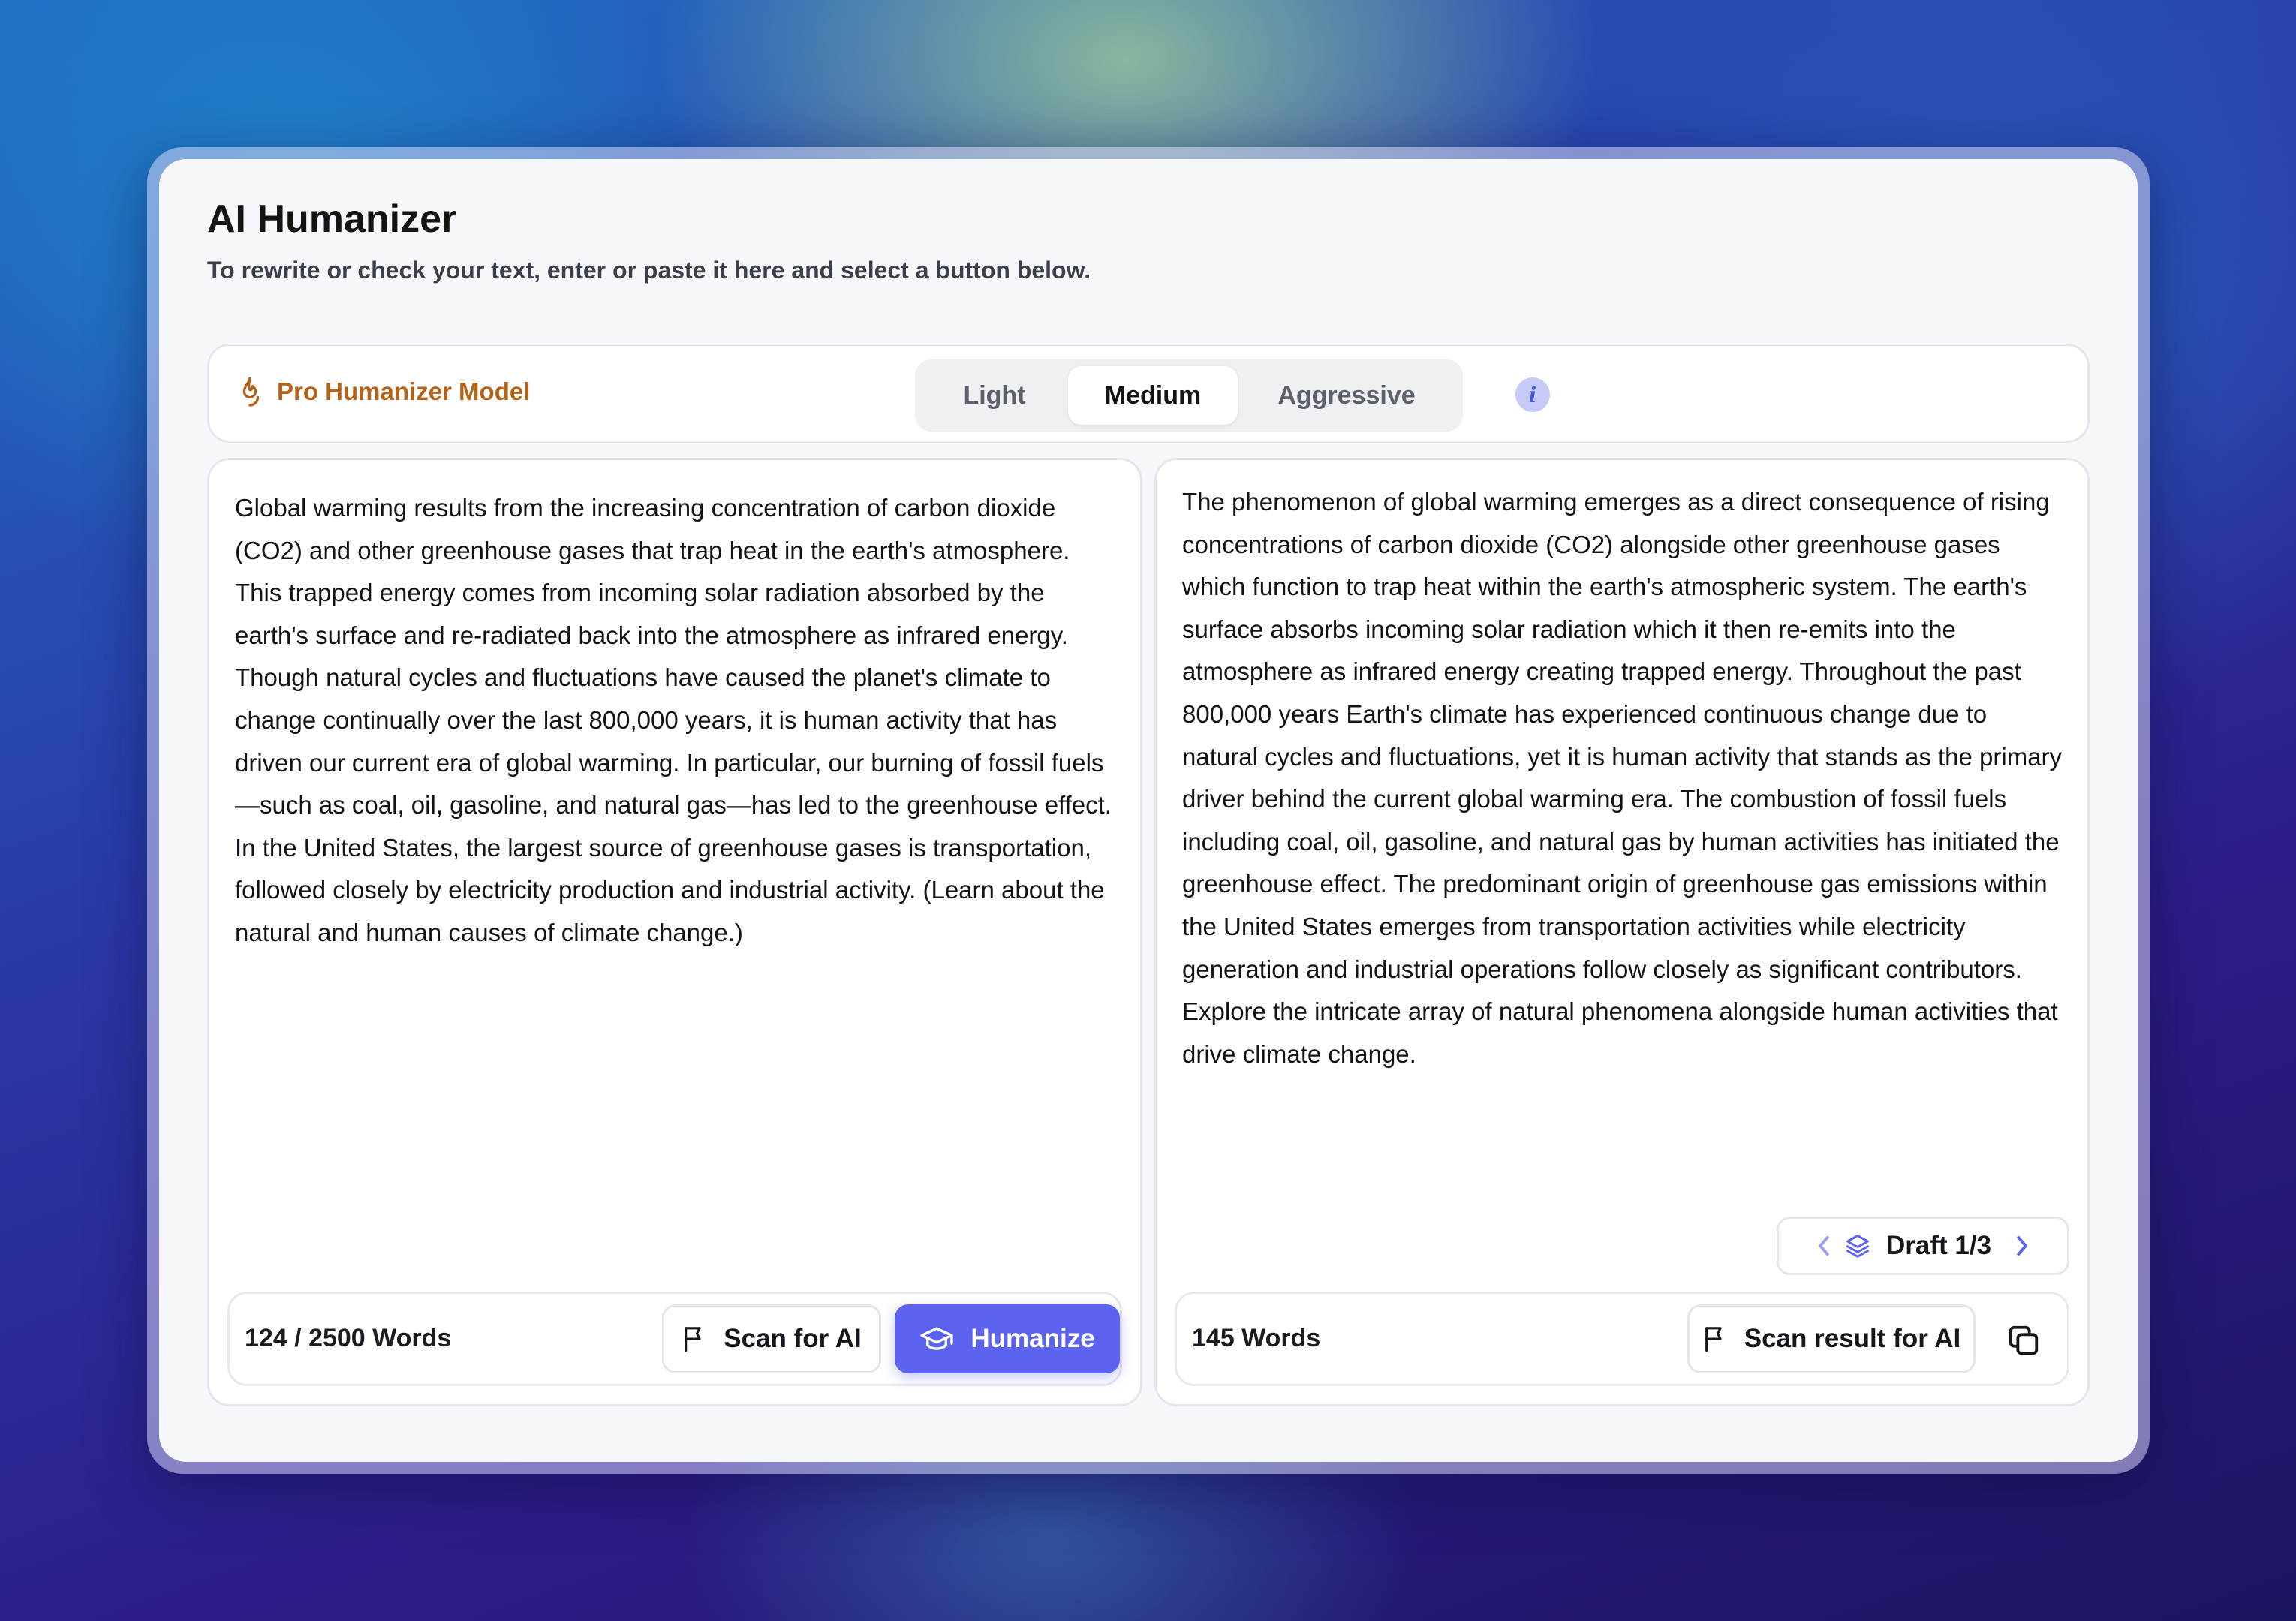  I want to click on info-icon: i, so click(1532, 395).